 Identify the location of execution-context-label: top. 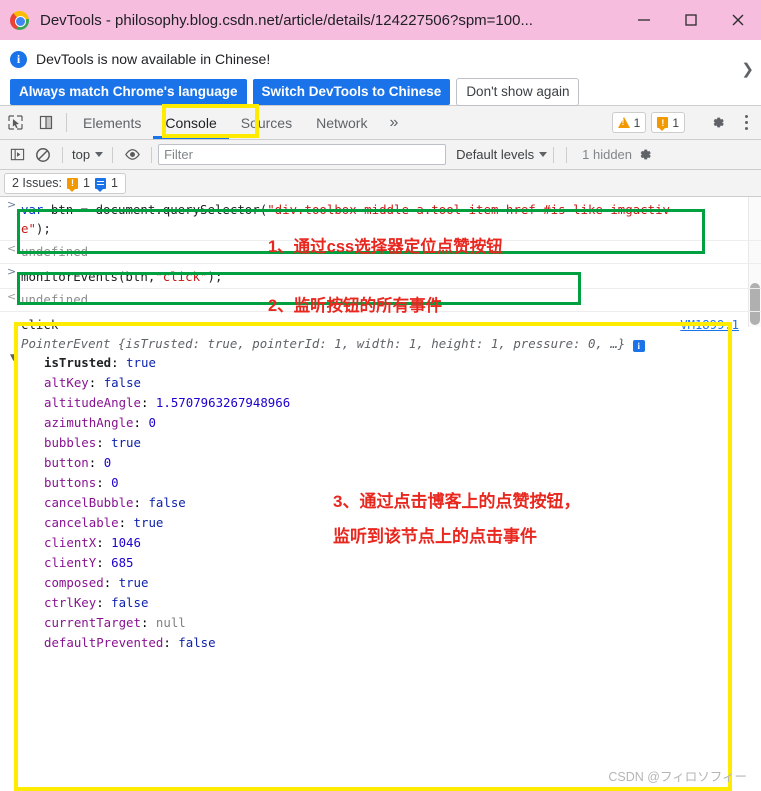
(81, 154).